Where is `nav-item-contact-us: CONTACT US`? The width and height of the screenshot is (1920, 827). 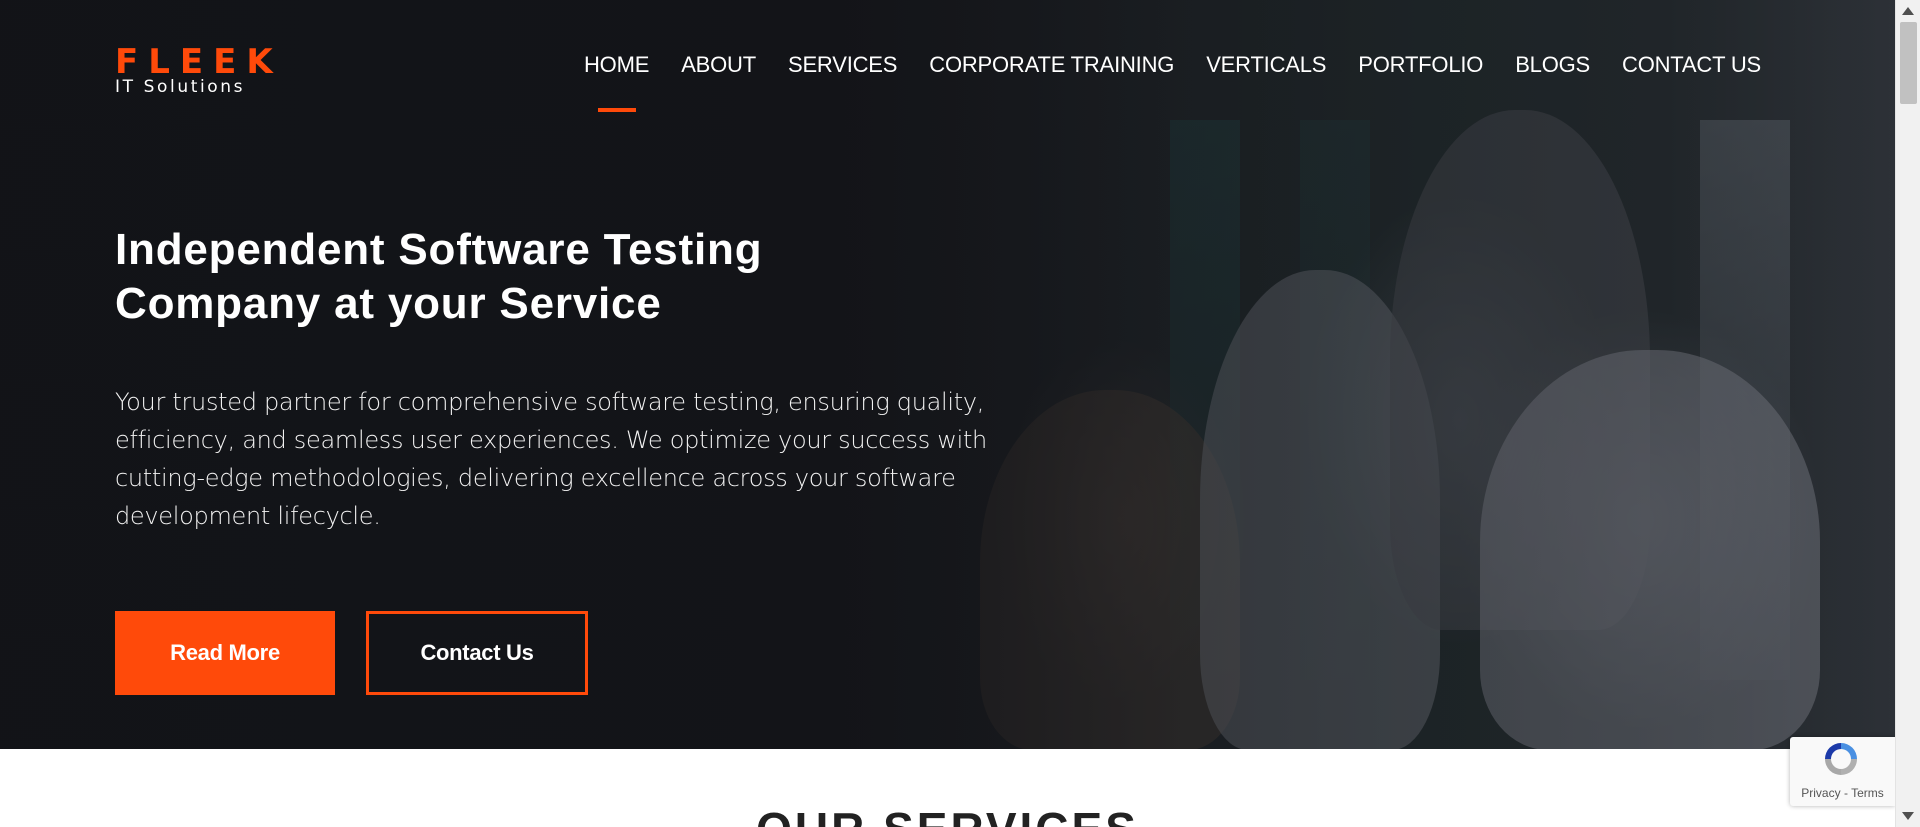
nav-item-contact-us: CONTACT US is located at coordinates (1691, 65).